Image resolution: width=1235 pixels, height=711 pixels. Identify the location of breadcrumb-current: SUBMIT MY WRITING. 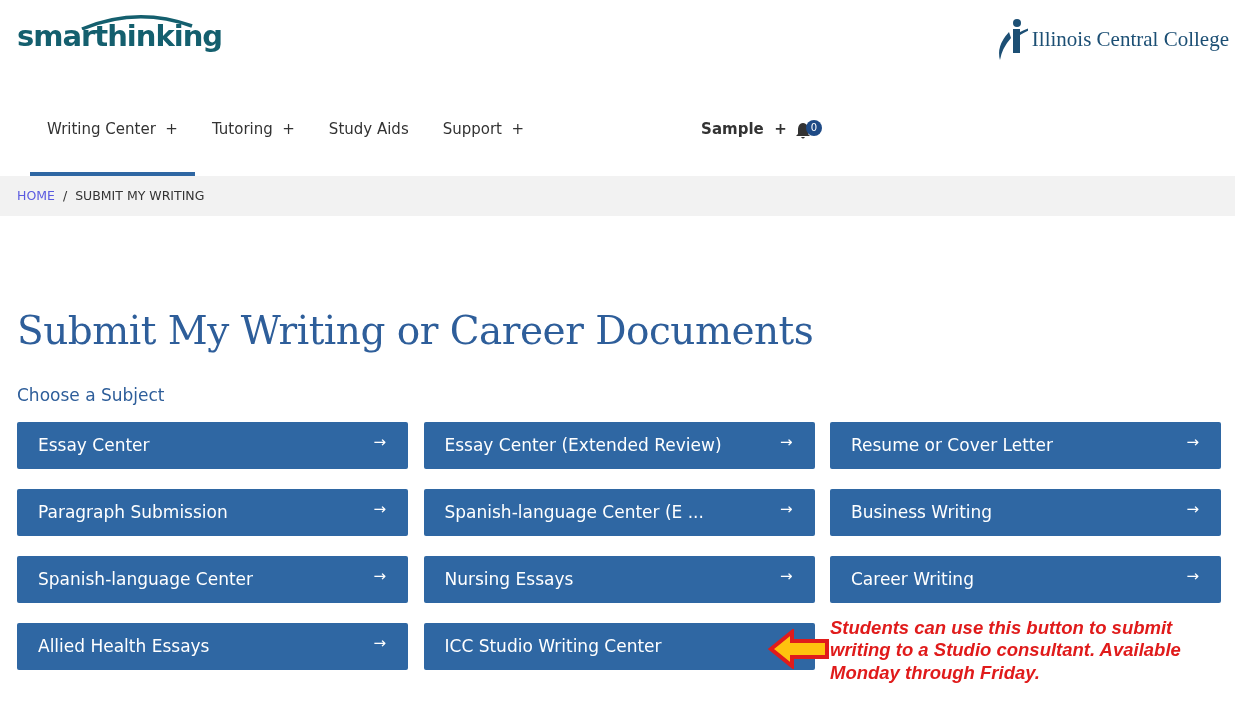
(140, 195).